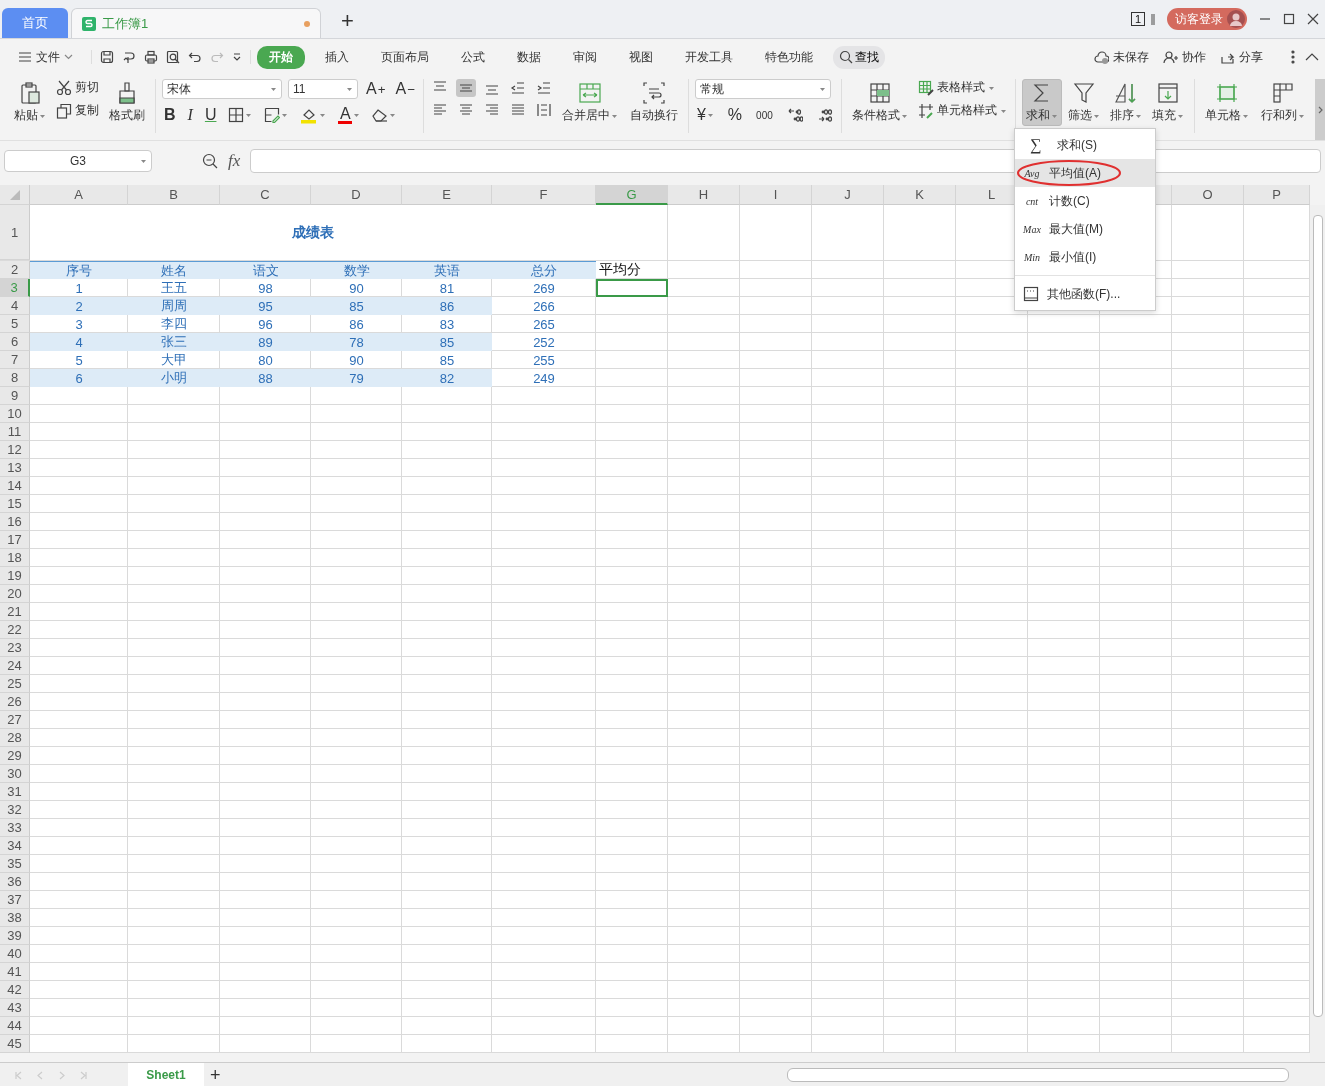  What do you see at coordinates (762, 89) in the screenshot?
I see `number-format-select: 常规` at bounding box center [762, 89].